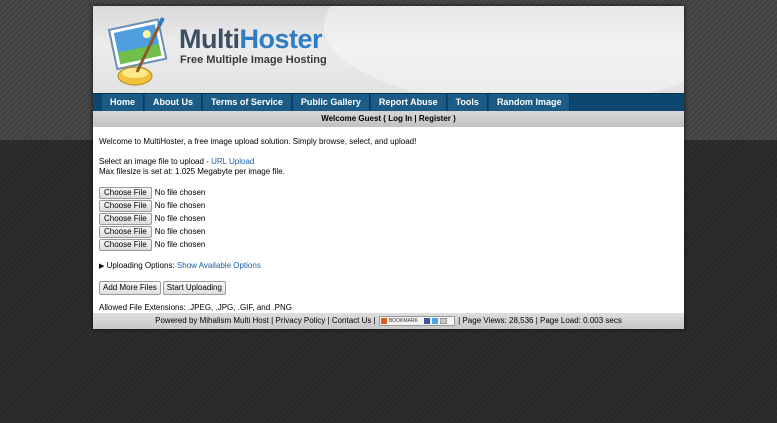 Image resolution: width=777 pixels, height=423 pixels. I want to click on email-icon, so click(443, 320).